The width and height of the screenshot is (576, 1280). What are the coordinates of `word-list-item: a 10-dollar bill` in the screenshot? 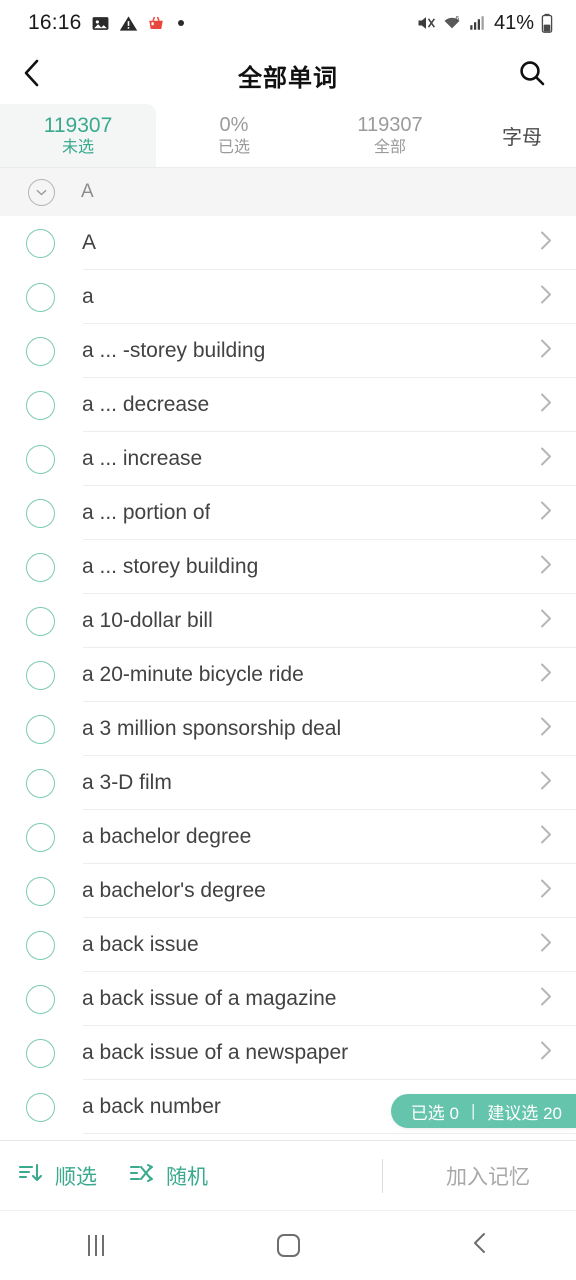 It's located at (288, 621).